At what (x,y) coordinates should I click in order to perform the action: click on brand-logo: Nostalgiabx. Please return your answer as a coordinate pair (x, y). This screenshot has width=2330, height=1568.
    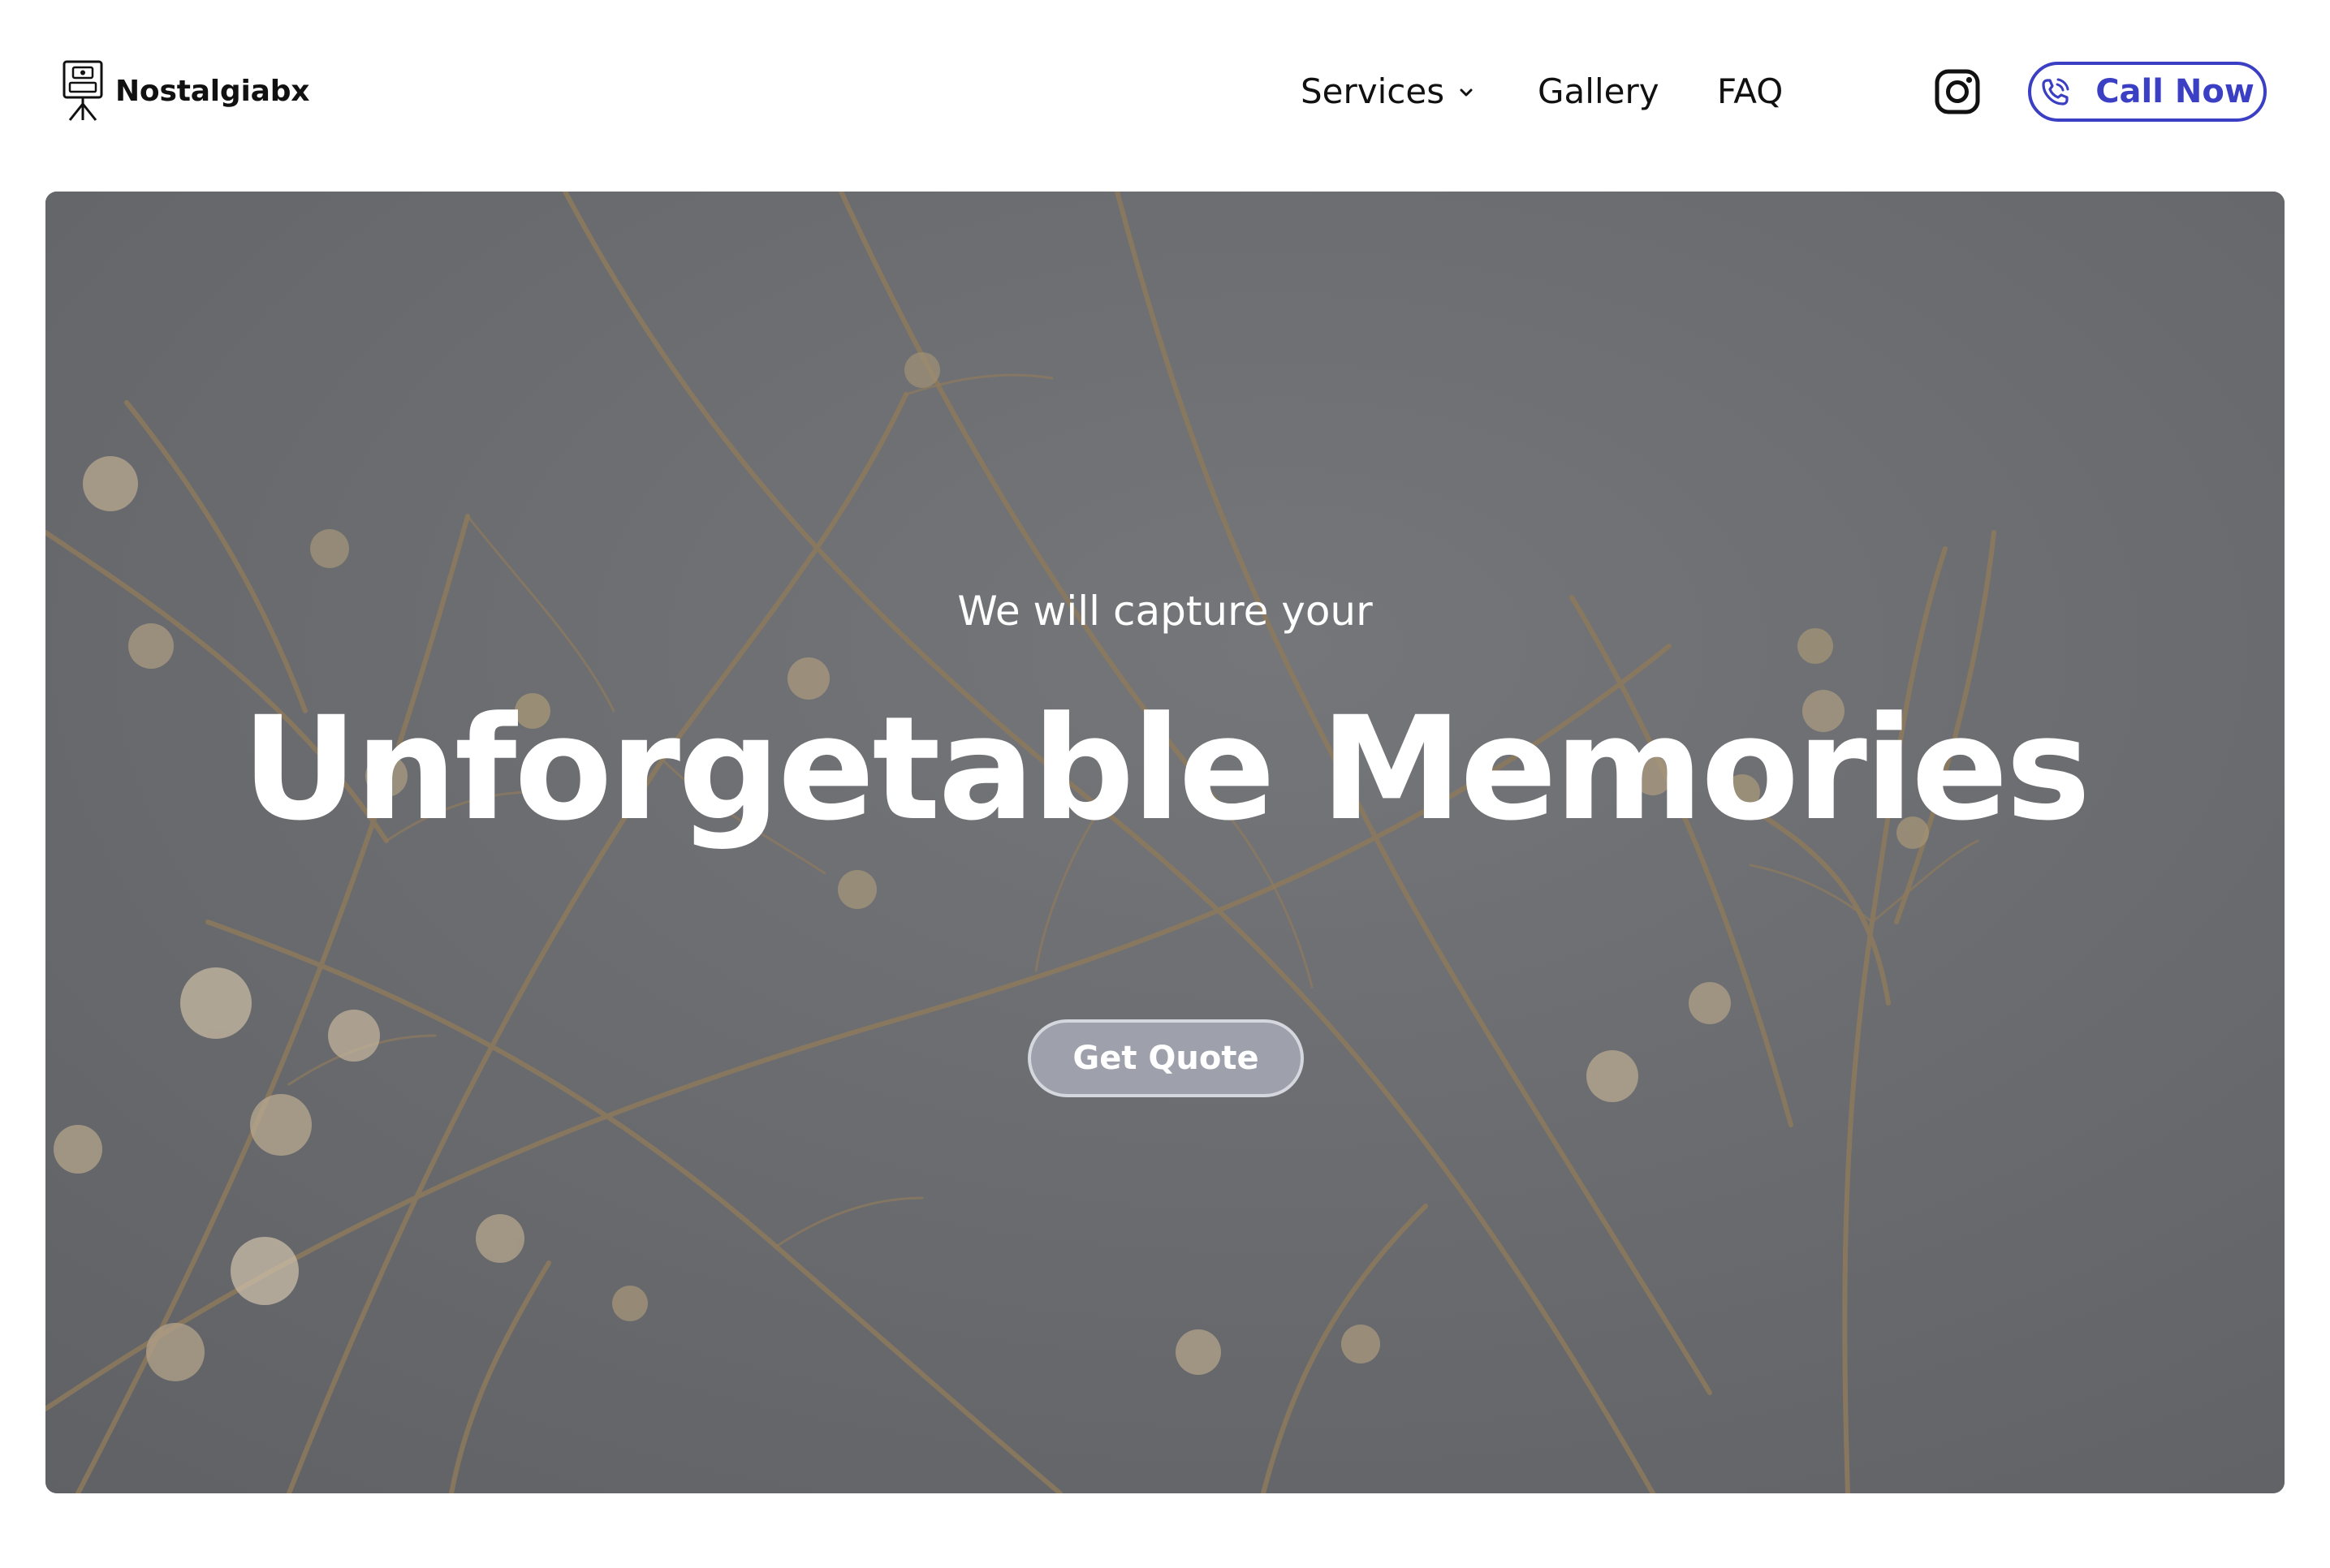
    Looking at the image, I should click on (186, 91).